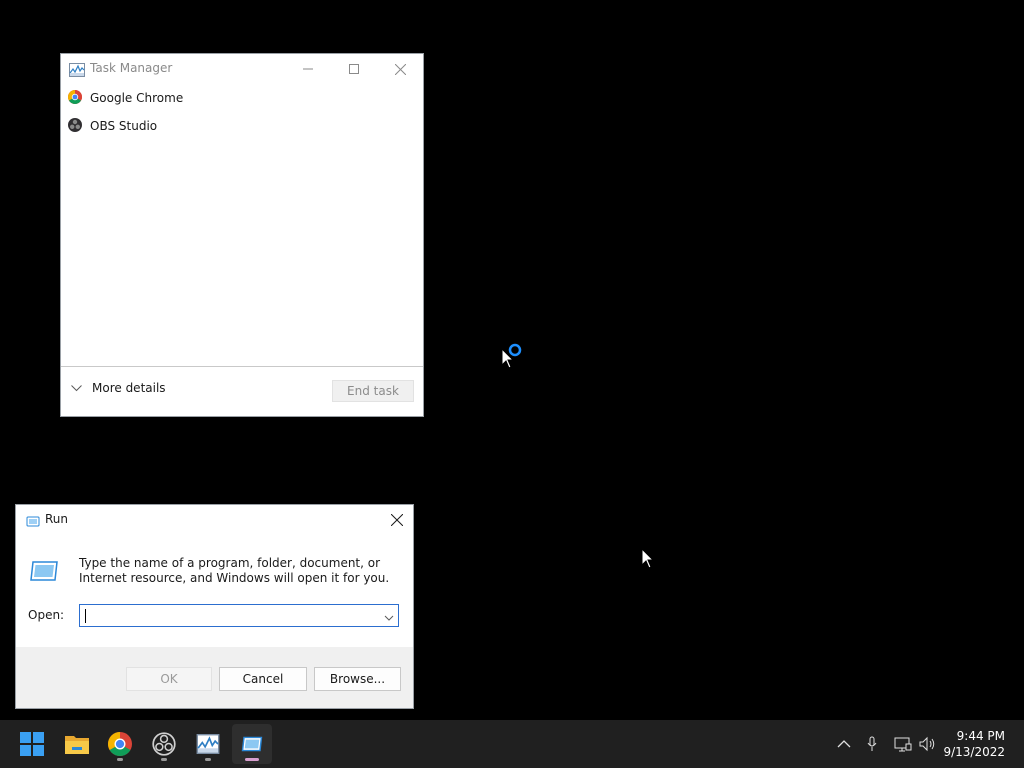 The image size is (1024, 768). What do you see at coordinates (137, 98) in the screenshot?
I see `process-name: Google Chrome` at bounding box center [137, 98].